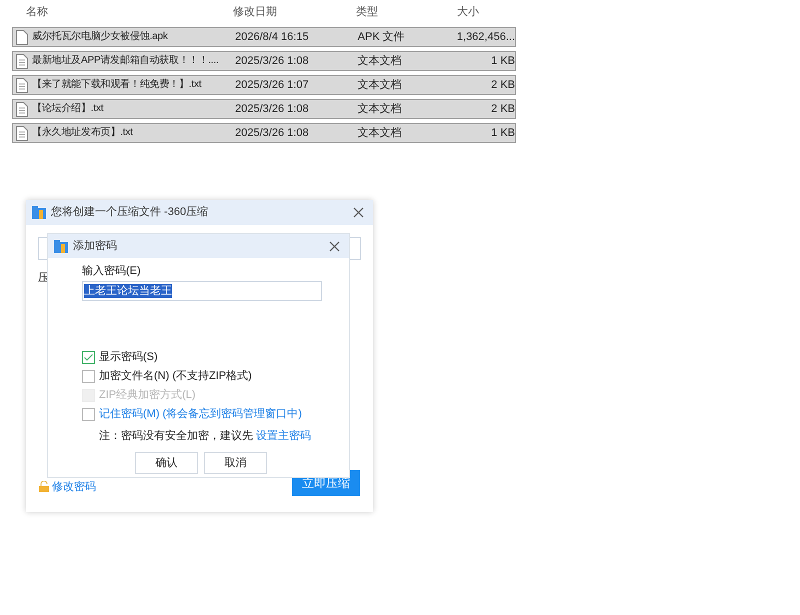 This screenshot has height=615, width=800. What do you see at coordinates (112, 271) in the screenshot?
I see `password-label: 输入密码(E)` at bounding box center [112, 271].